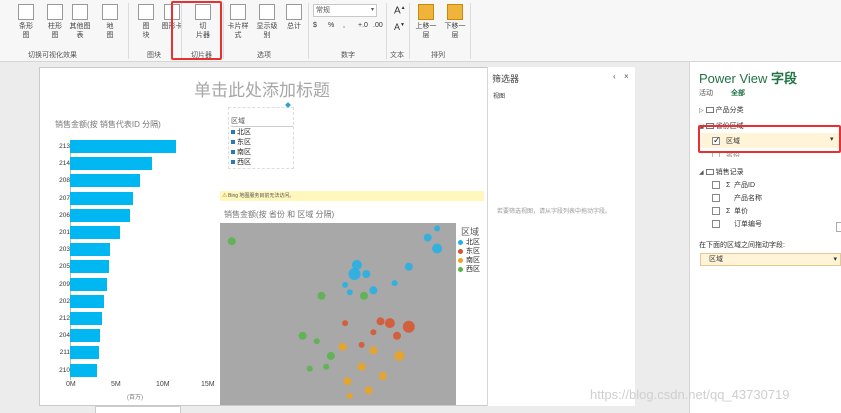  I want to click on slicer-item: 南区, so click(241, 152).